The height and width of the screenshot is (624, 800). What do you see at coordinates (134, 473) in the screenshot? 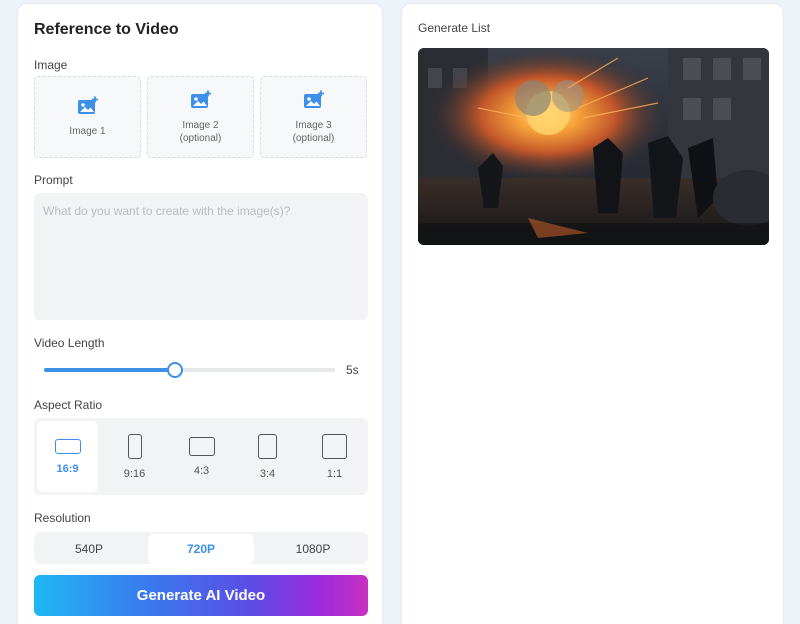
I see `aspect-option-label: 9:16` at bounding box center [134, 473].